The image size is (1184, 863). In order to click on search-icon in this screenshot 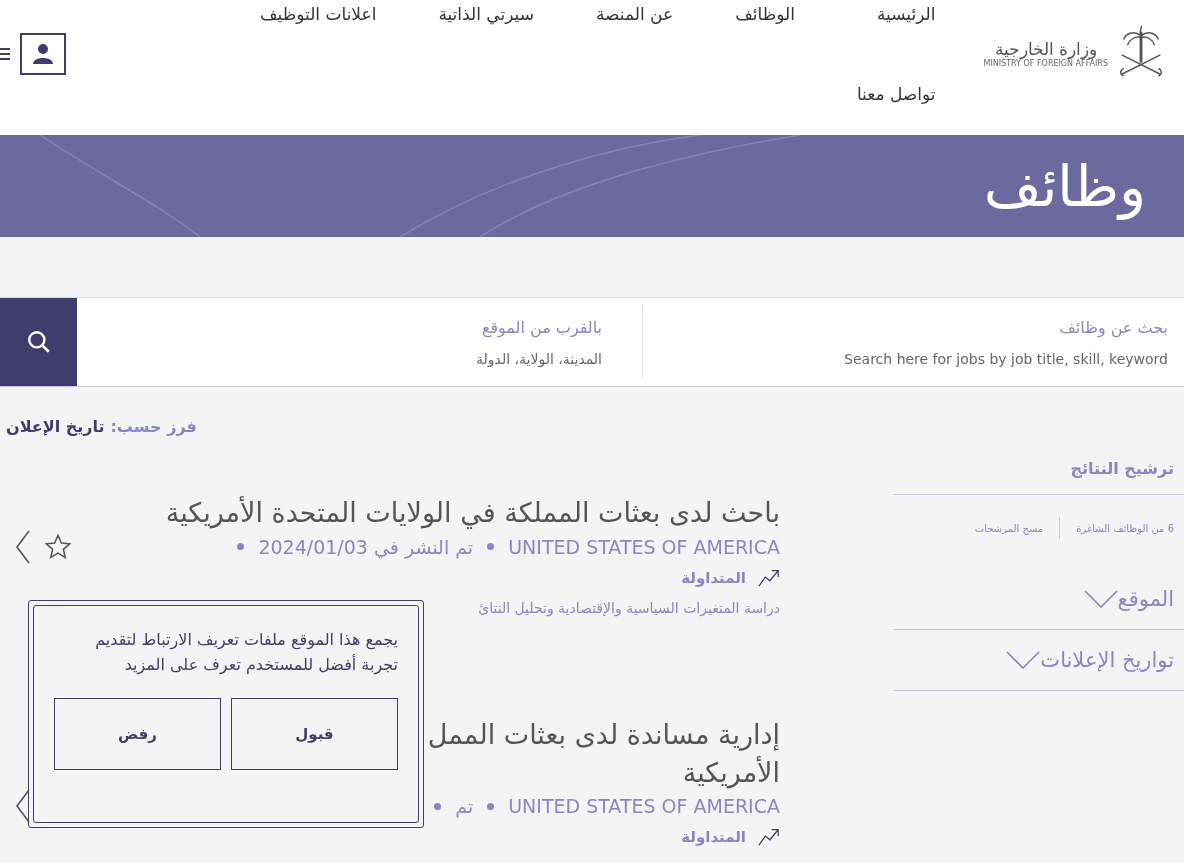, I will do `click(38, 342)`.